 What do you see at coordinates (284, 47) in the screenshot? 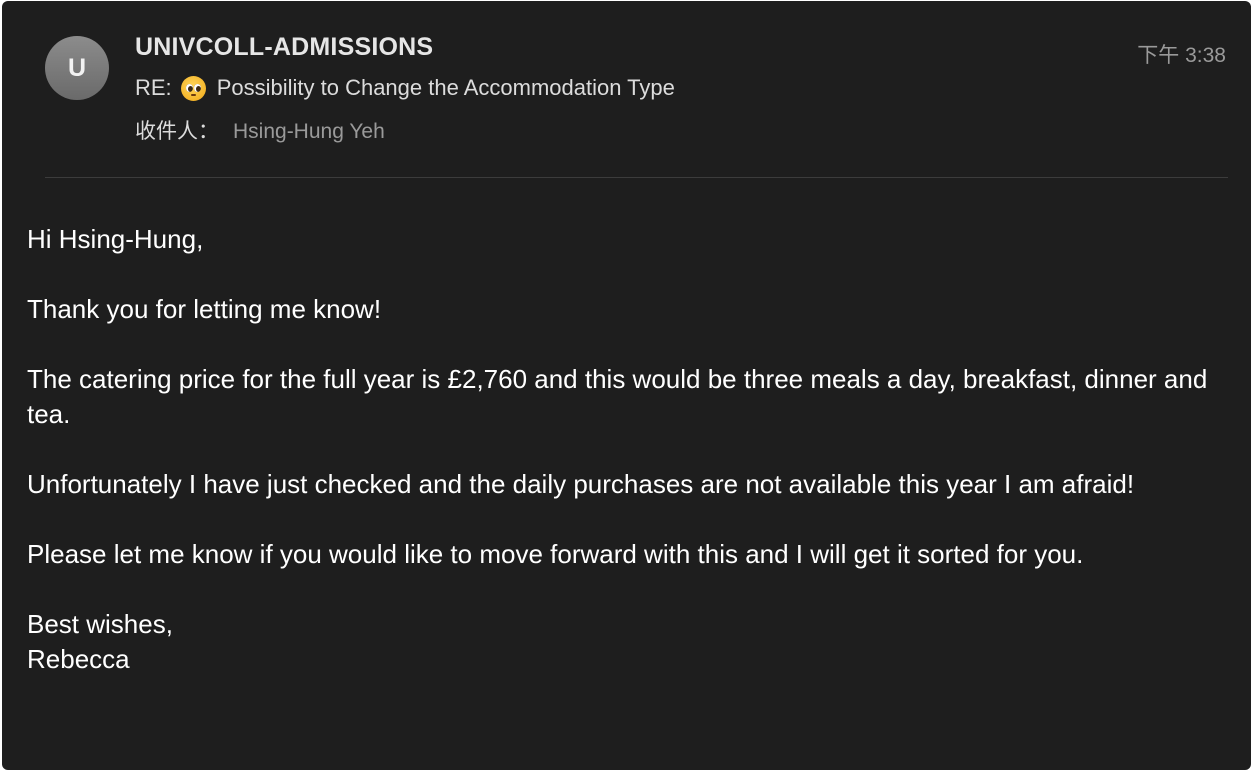
I see `sender-name: UNIVCOLL-ADMISSIONS` at bounding box center [284, 47].